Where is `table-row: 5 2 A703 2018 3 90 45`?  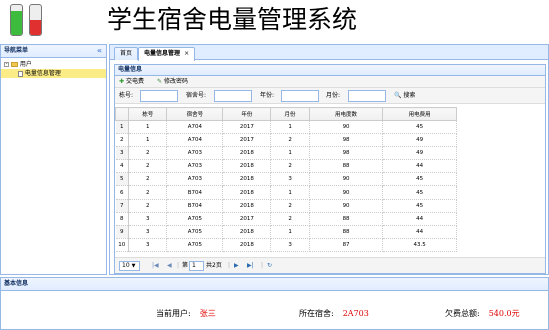
table-row: 5 2 A703 2018 3 90 45 is located at coordinates (286, 179).